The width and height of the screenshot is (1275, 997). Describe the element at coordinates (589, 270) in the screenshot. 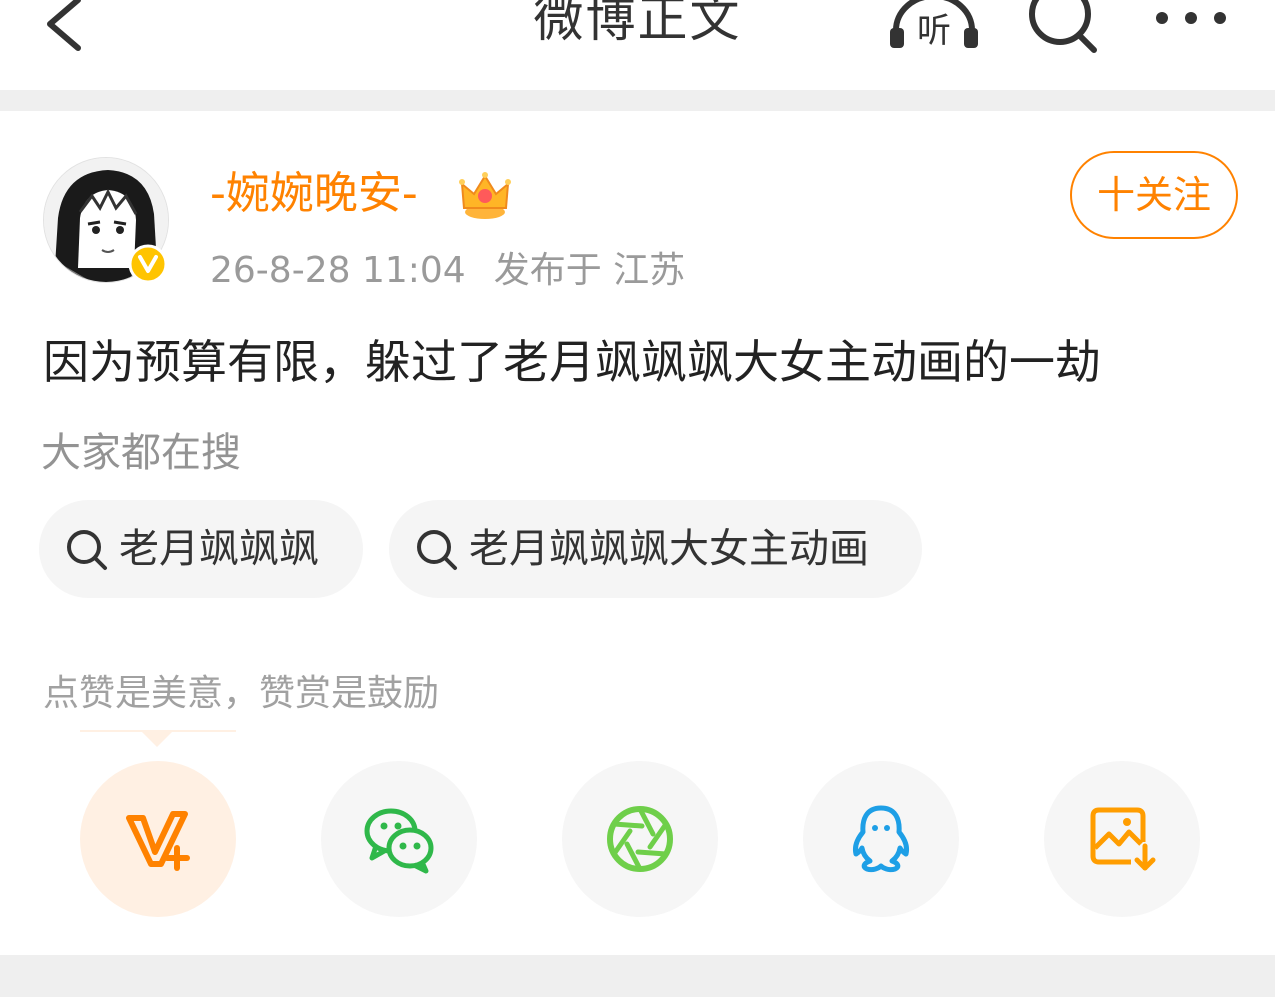

I see `location: 发布于 江苏` at that location.